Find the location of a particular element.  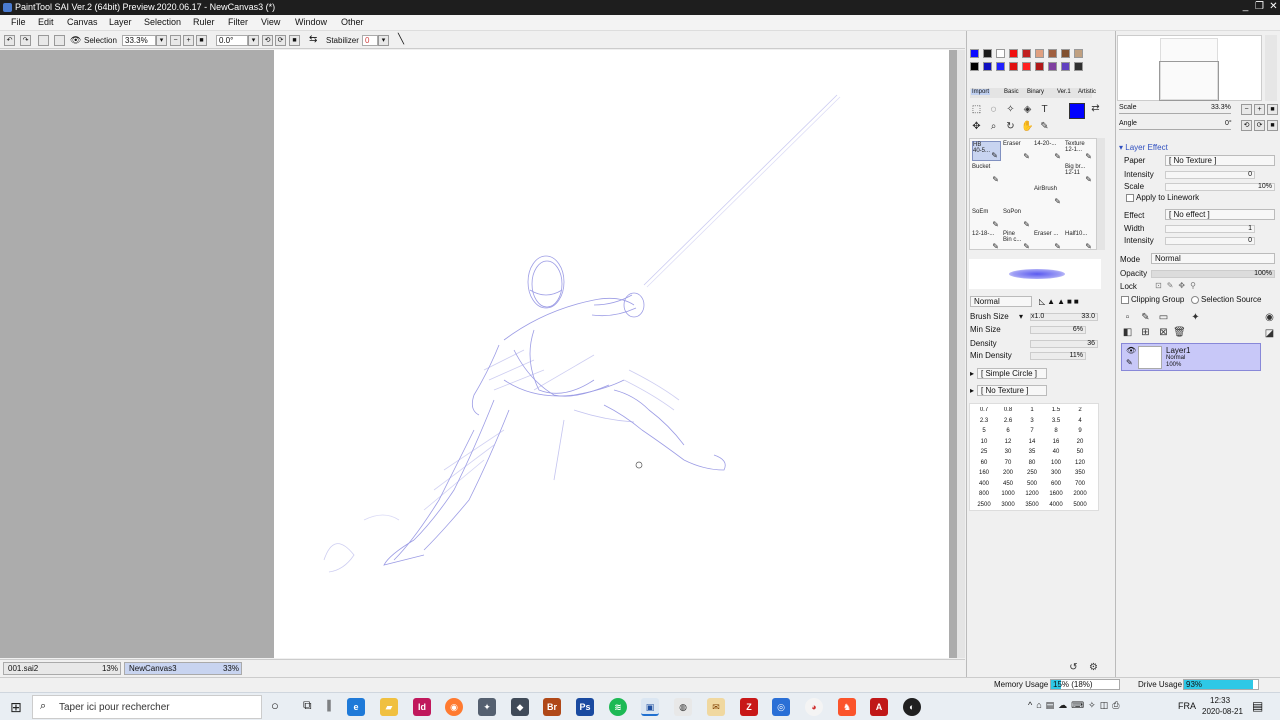

cortana-icon: ○ is located at coordinates (275, 705).